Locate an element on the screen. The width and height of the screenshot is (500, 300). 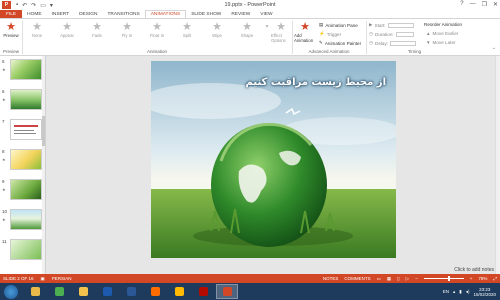
media-app is located at coordinates (107, 291).